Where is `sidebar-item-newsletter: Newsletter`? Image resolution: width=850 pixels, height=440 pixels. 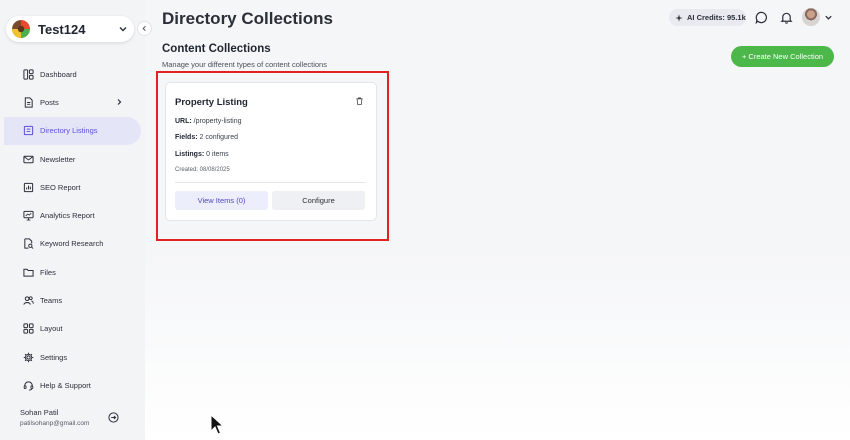 sidebar-item-newsletter: Newsletter is located at coordinates (72, 159).